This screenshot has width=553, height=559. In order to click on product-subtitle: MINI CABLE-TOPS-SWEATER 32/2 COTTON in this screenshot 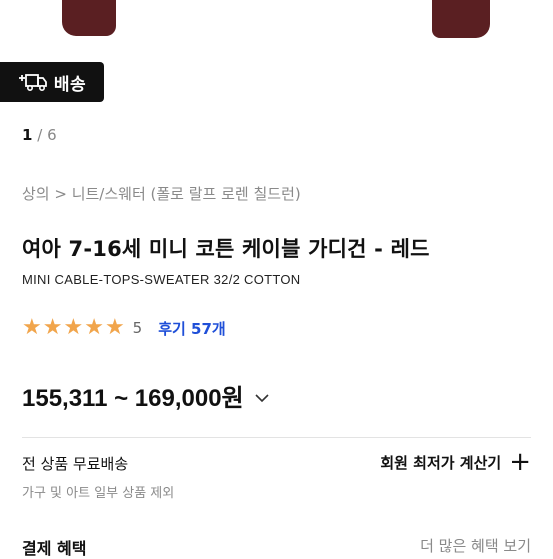, I will do `click(161, 279)`.